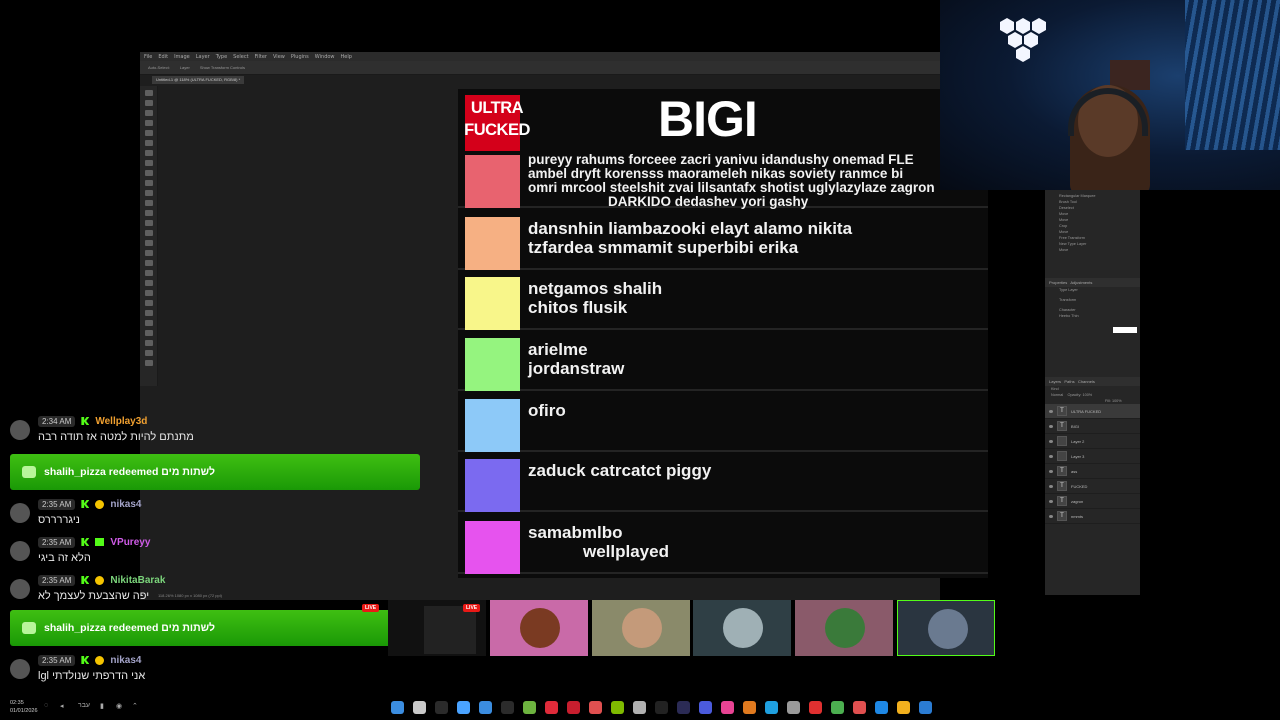 The image size is (1280, 720). What do you see at coordinates (723, 545) in the screenshot?
I see `tier-row: samabmlbo wellplayed` at bounding box center [723, 545].